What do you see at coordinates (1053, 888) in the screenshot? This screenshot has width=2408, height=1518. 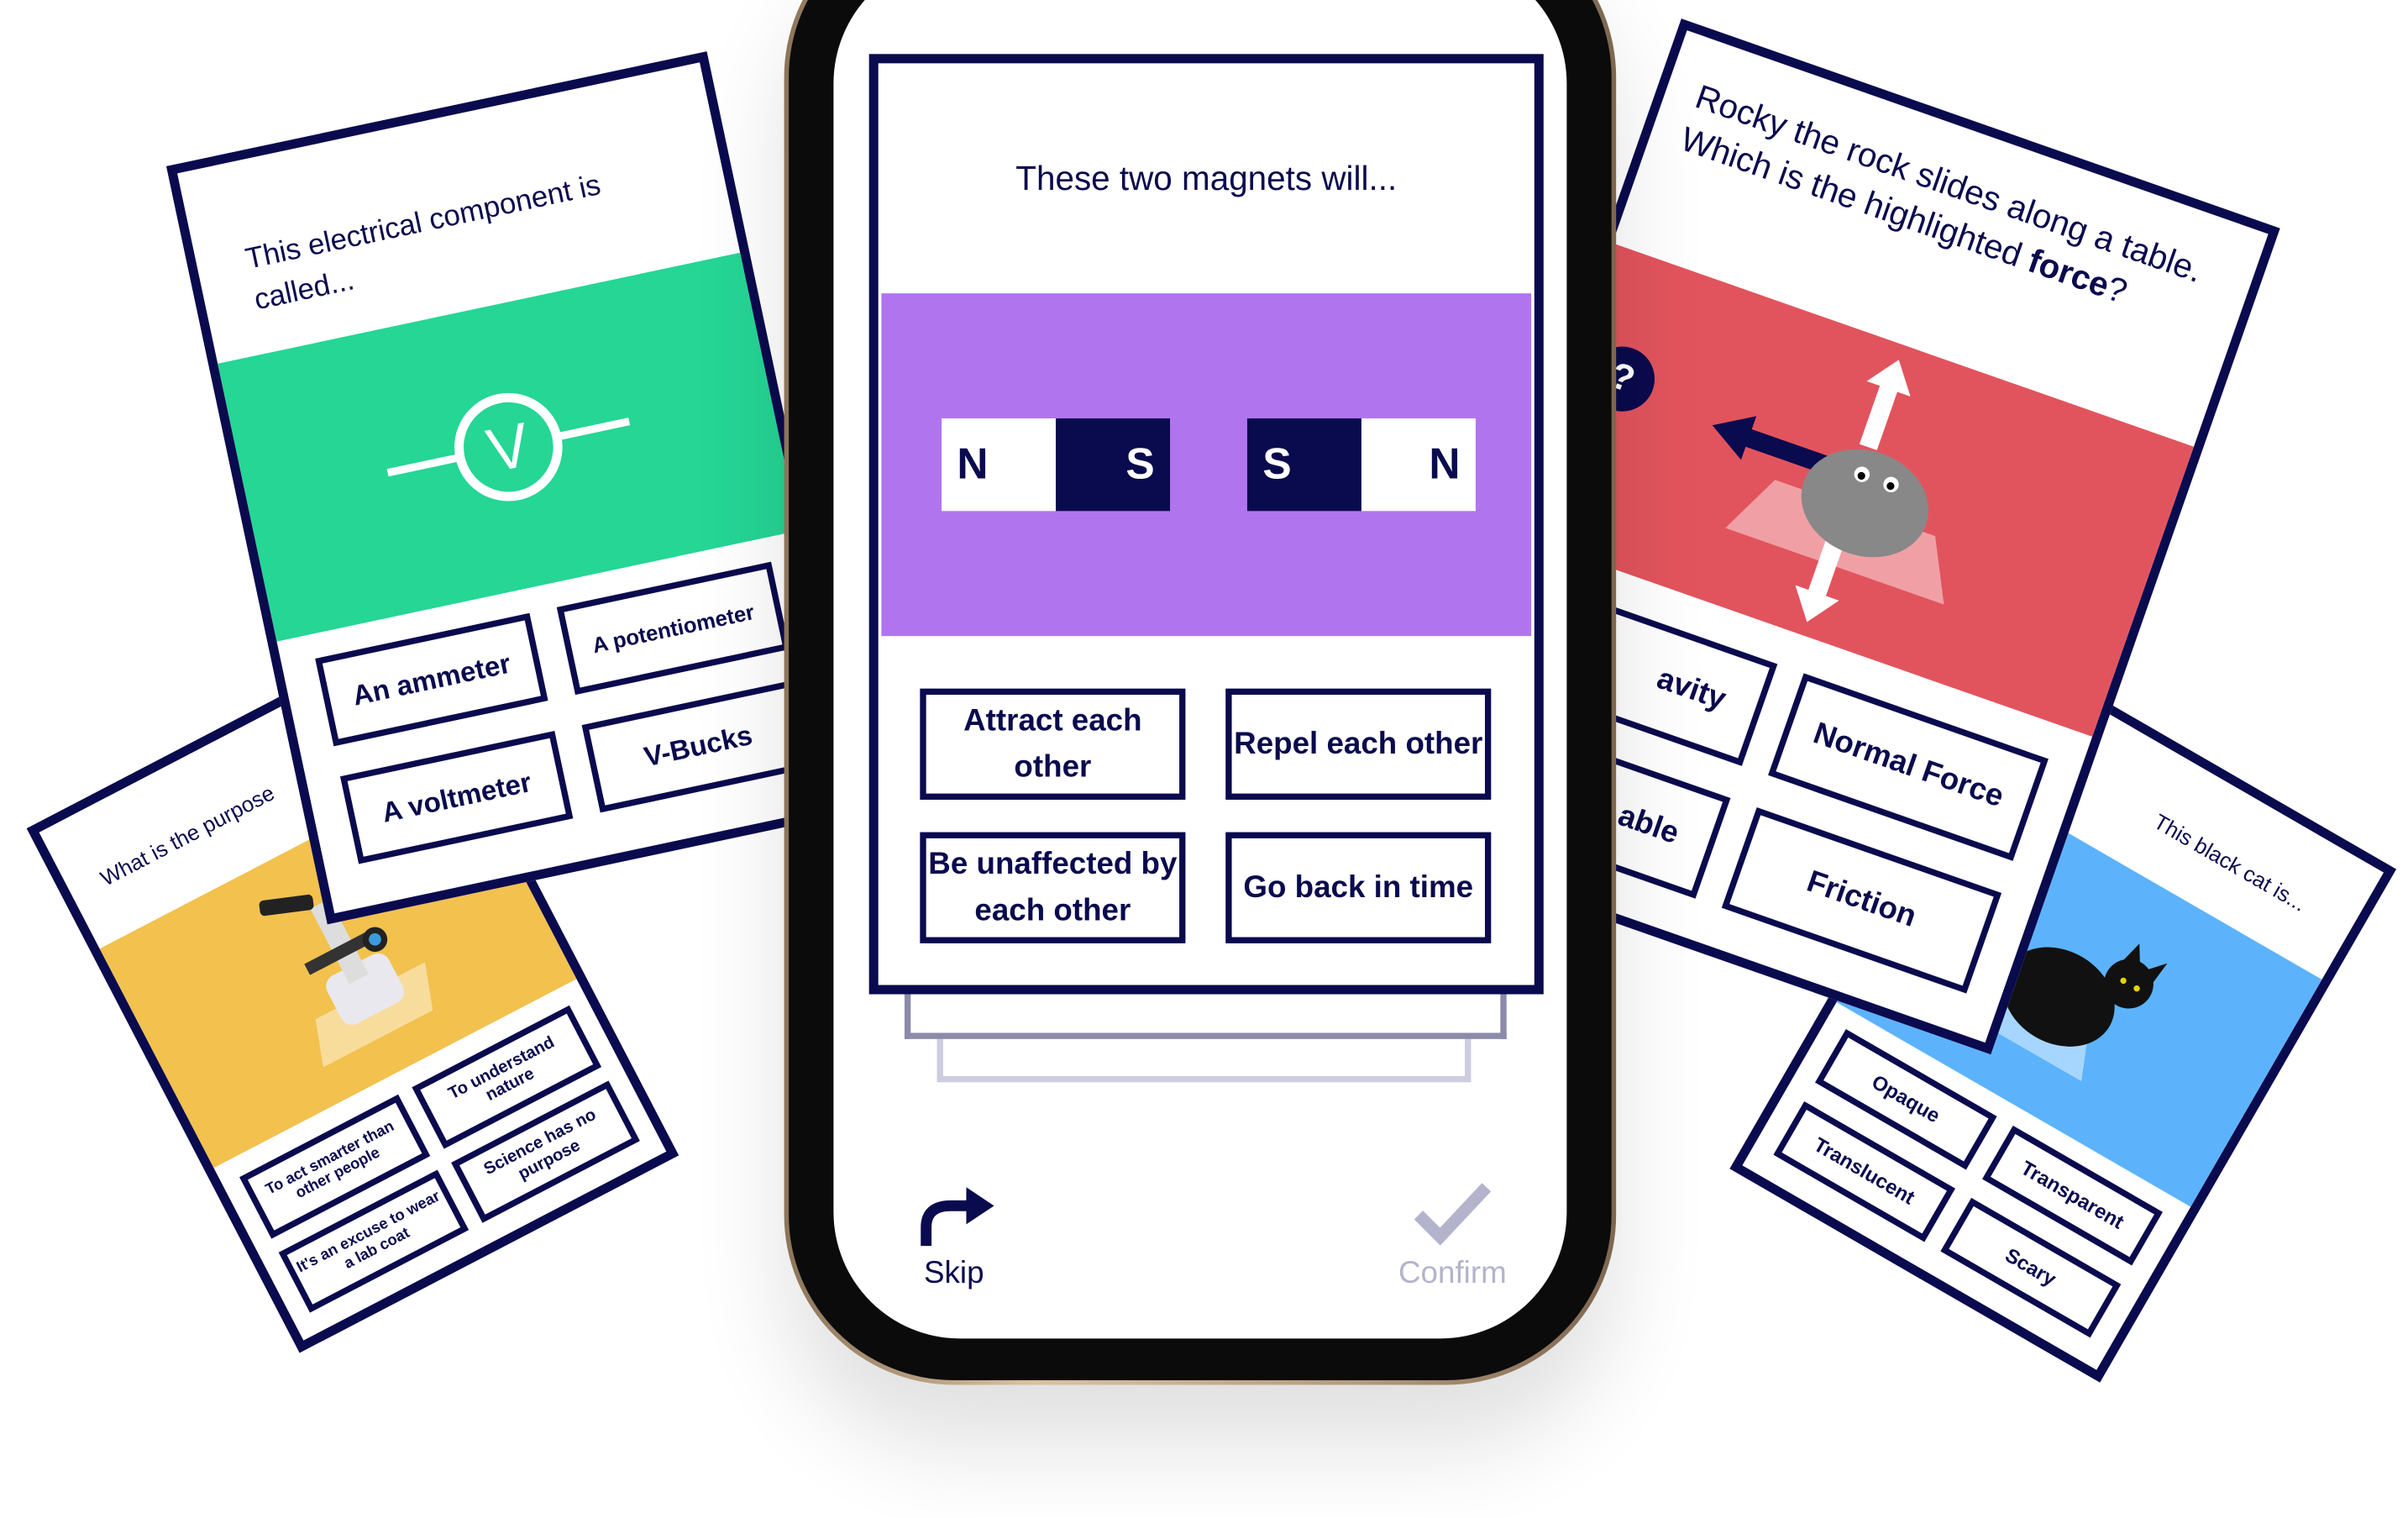 I see `answer-unaffected: Be unaffected by each other` at bounding box center [1053, 888].